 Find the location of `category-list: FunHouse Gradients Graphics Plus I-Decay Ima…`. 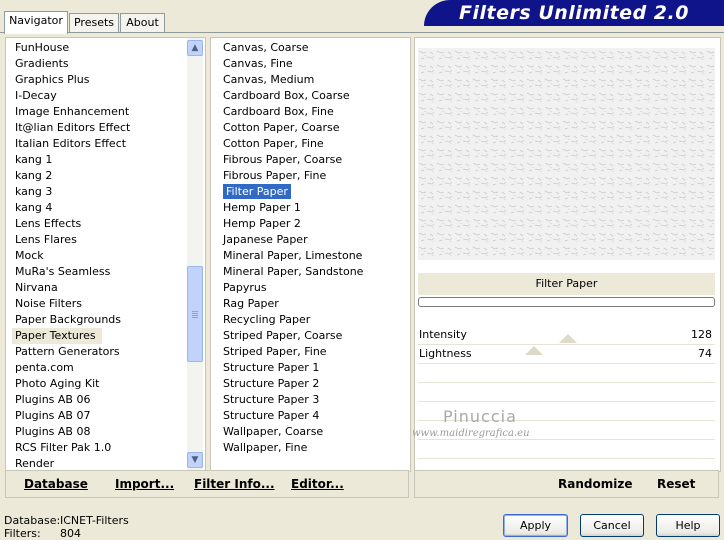

category-list: FunHouse Gradients Graphics Plus I-Decay Ima… is located at coordinates (71, 256).